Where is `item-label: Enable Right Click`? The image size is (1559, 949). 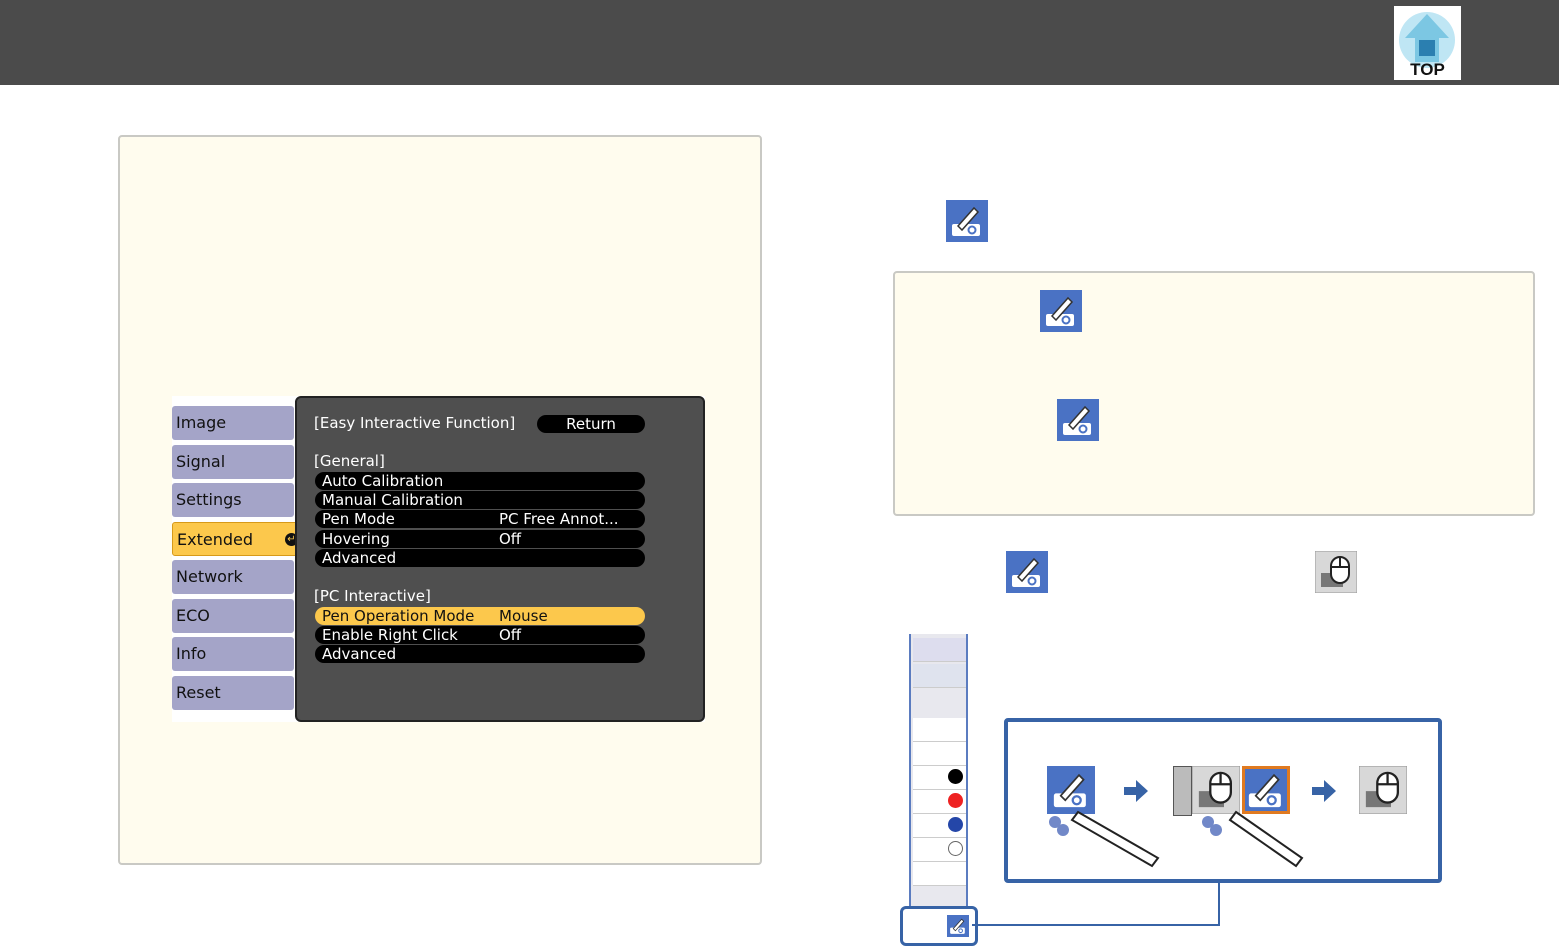
item-label: Enable Right Click is located at coordinates (390, 635).